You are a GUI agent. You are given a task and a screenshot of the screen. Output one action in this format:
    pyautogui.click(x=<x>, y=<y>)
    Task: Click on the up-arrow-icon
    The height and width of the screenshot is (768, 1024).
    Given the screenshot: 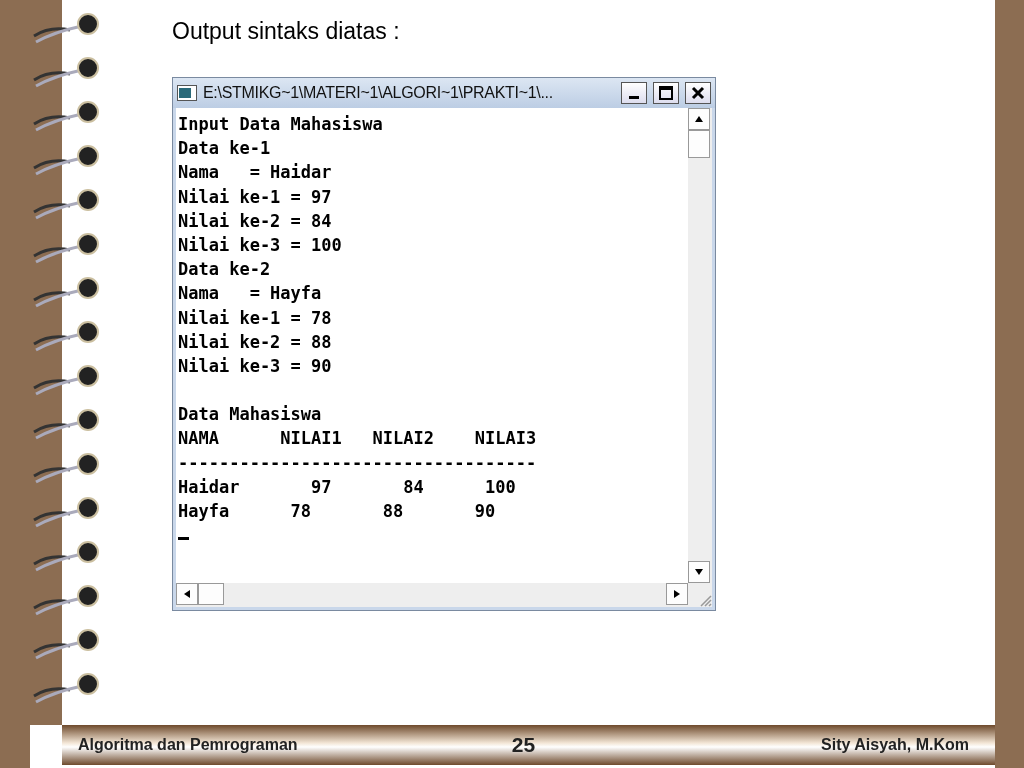 What is the action you would take?
    pyautogui.click(x=699, y=119)
    